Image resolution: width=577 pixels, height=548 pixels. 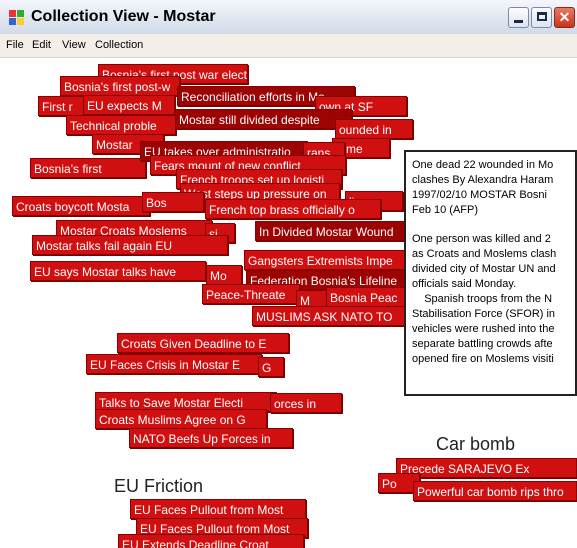 What do you see at coordinates (159, 486) in the screenshot?
I see `cluster-label-eu-friction: EU Friction` at bounding box center [159, 486].